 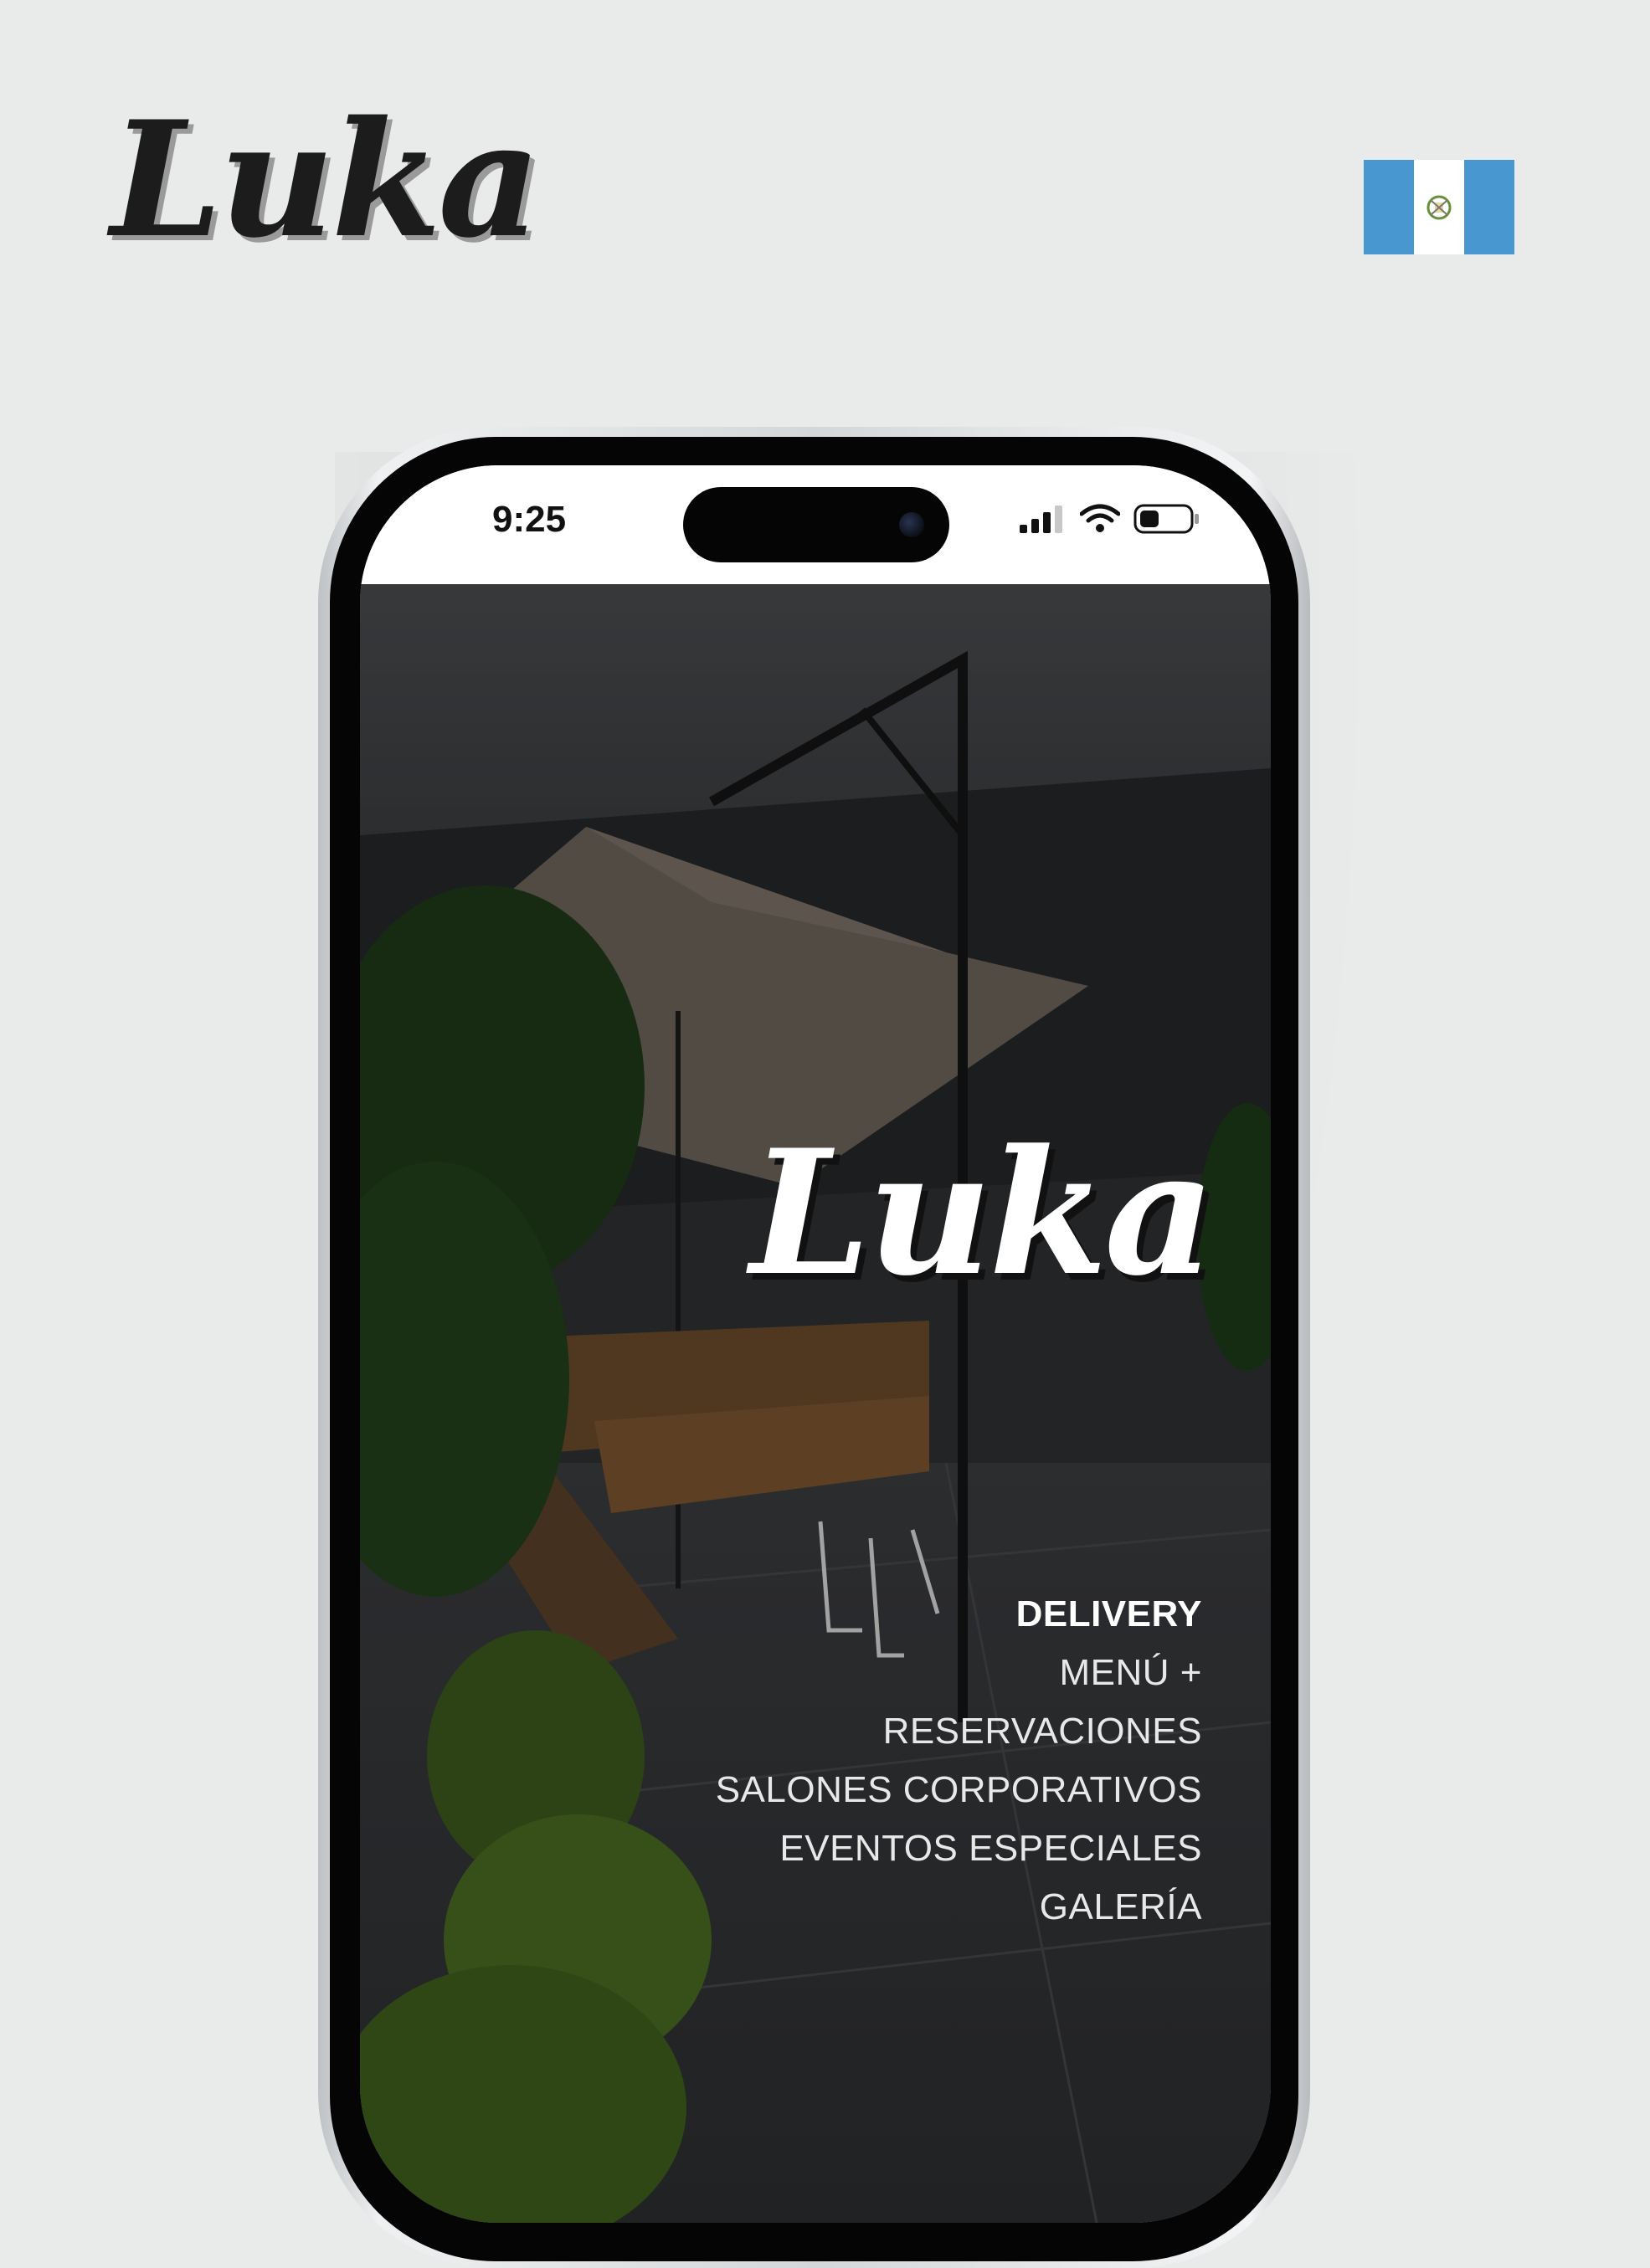 I want to click on coat-of-arms-icon, so click(x=1439, y=207).